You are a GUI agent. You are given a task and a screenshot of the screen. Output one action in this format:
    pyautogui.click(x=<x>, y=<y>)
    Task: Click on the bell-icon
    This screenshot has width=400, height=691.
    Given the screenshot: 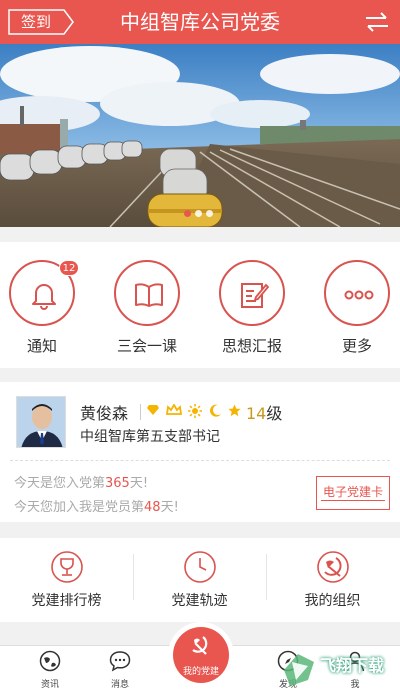 What is the action you would take?
    pyautogui.click(x=44, y=297)
    